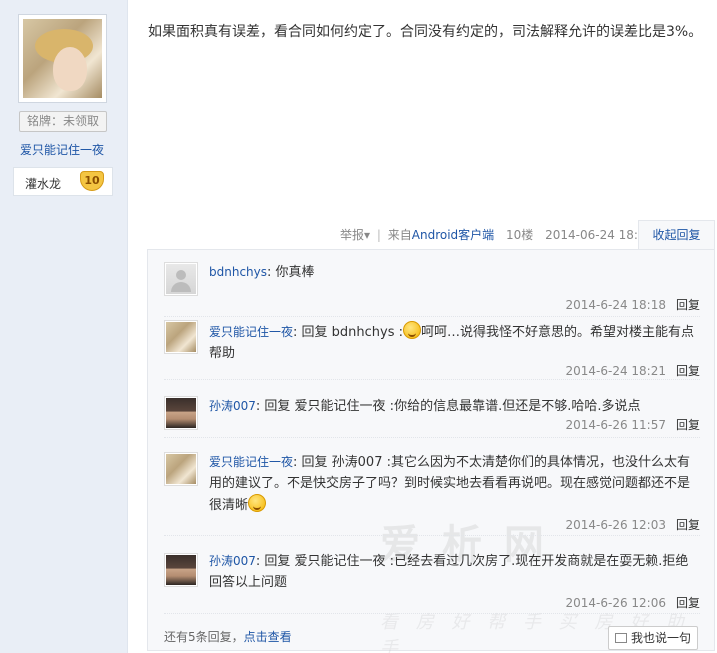 The width and height of the screenshot is (717, 653). I want to click on client-prefix: 来自, so click(399, 235).